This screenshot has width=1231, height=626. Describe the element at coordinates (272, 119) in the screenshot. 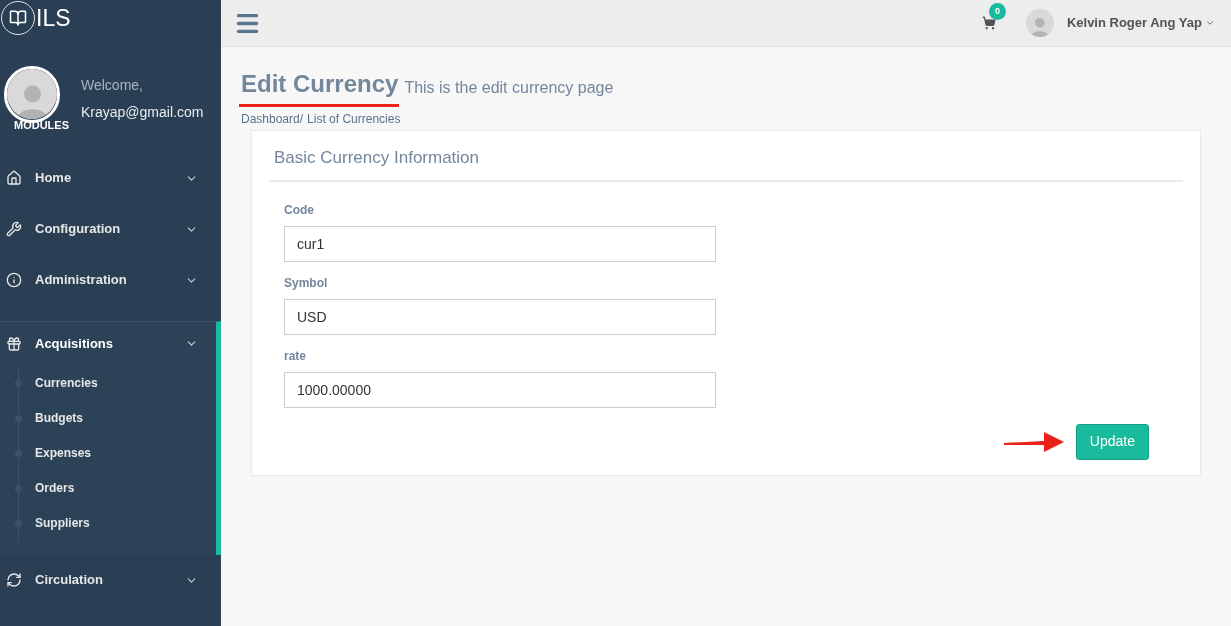

I see `breadcrumb-link: Dashboard/` at that location.